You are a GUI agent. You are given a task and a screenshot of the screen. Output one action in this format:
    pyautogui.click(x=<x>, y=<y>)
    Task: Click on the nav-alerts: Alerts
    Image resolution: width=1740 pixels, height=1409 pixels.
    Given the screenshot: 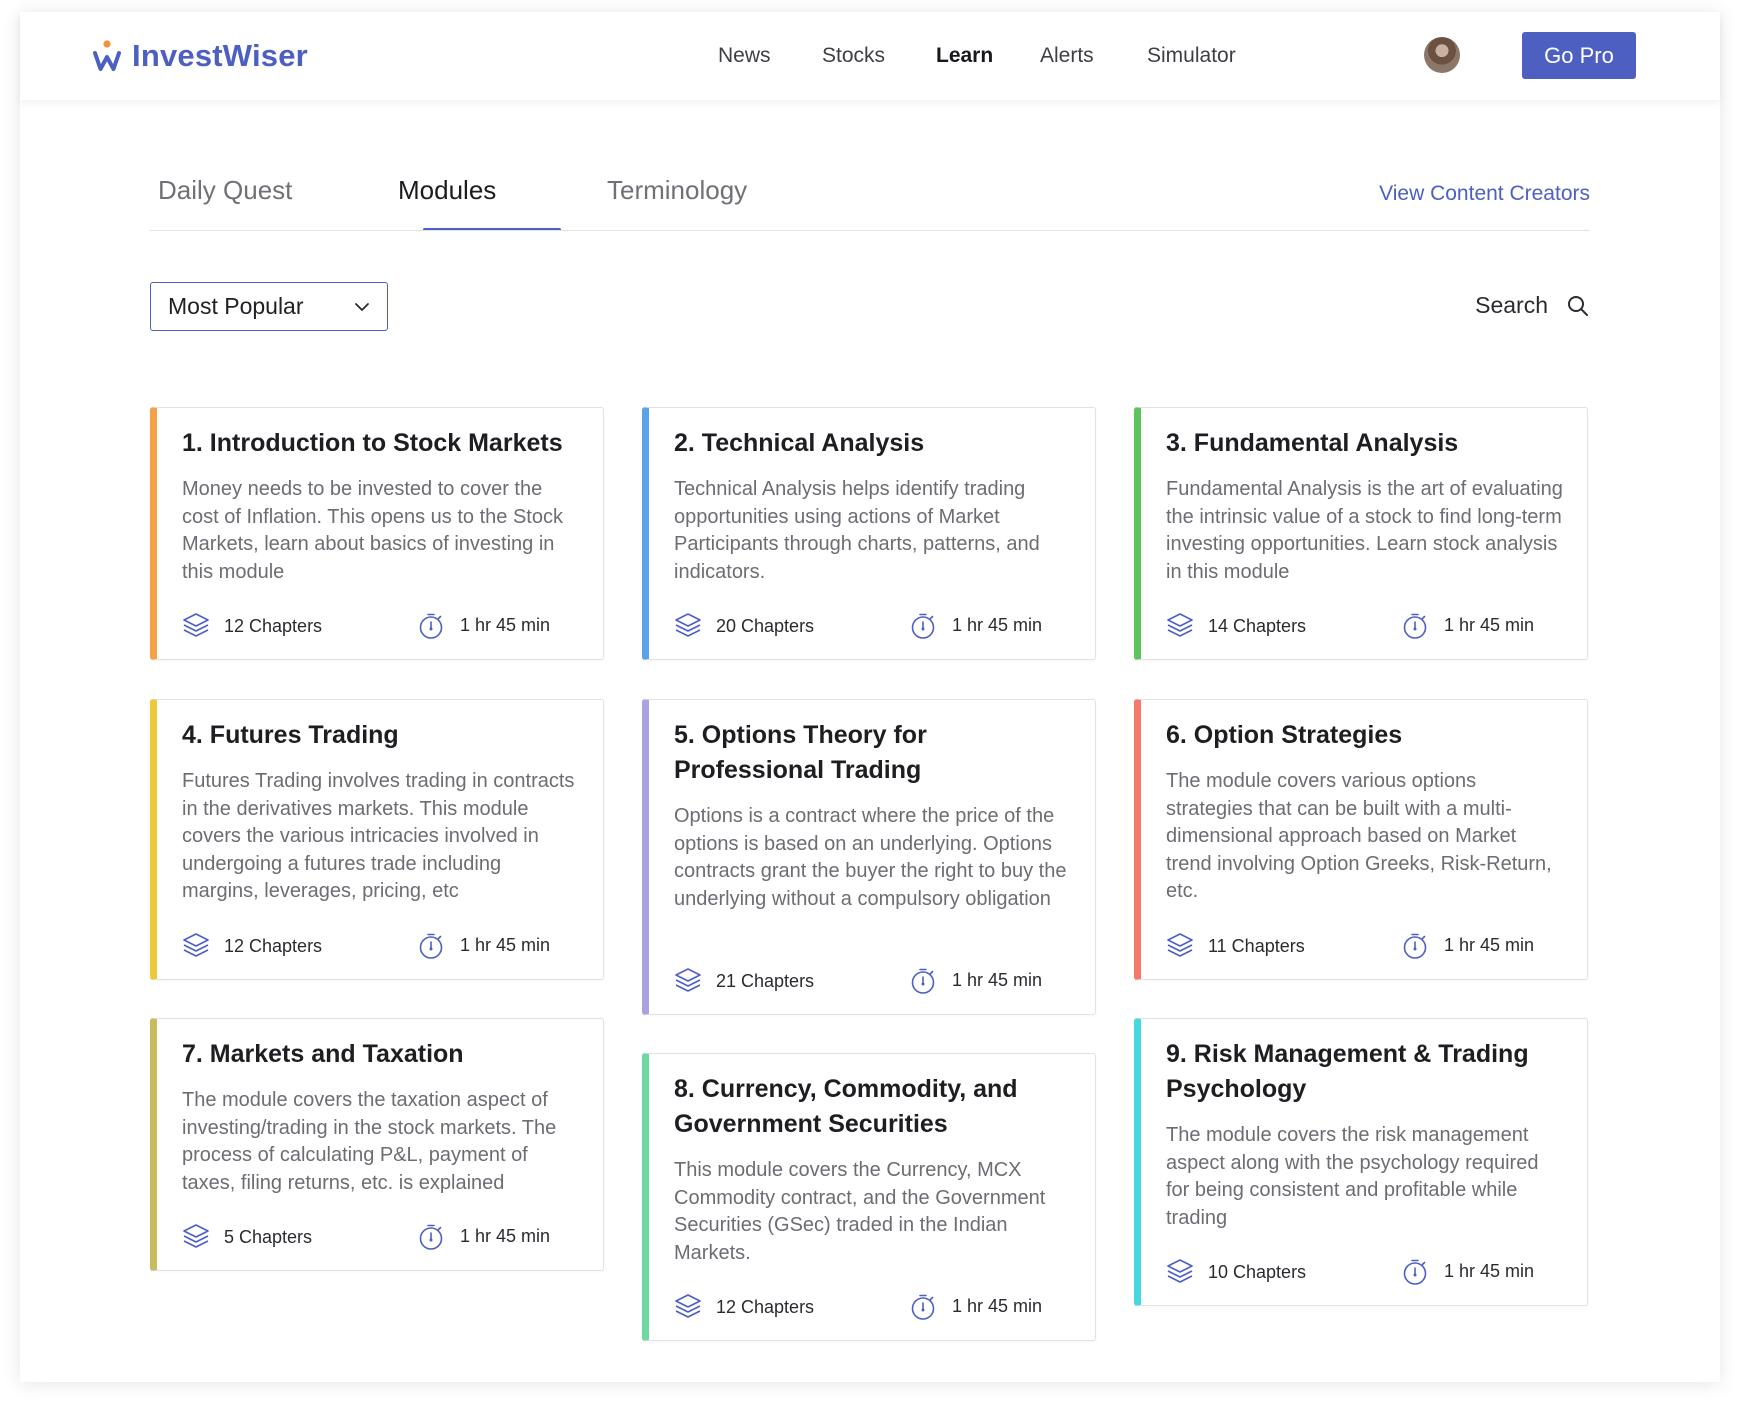 What is the action you would take?
    pyautogui.click(x=1067, y=56)
    